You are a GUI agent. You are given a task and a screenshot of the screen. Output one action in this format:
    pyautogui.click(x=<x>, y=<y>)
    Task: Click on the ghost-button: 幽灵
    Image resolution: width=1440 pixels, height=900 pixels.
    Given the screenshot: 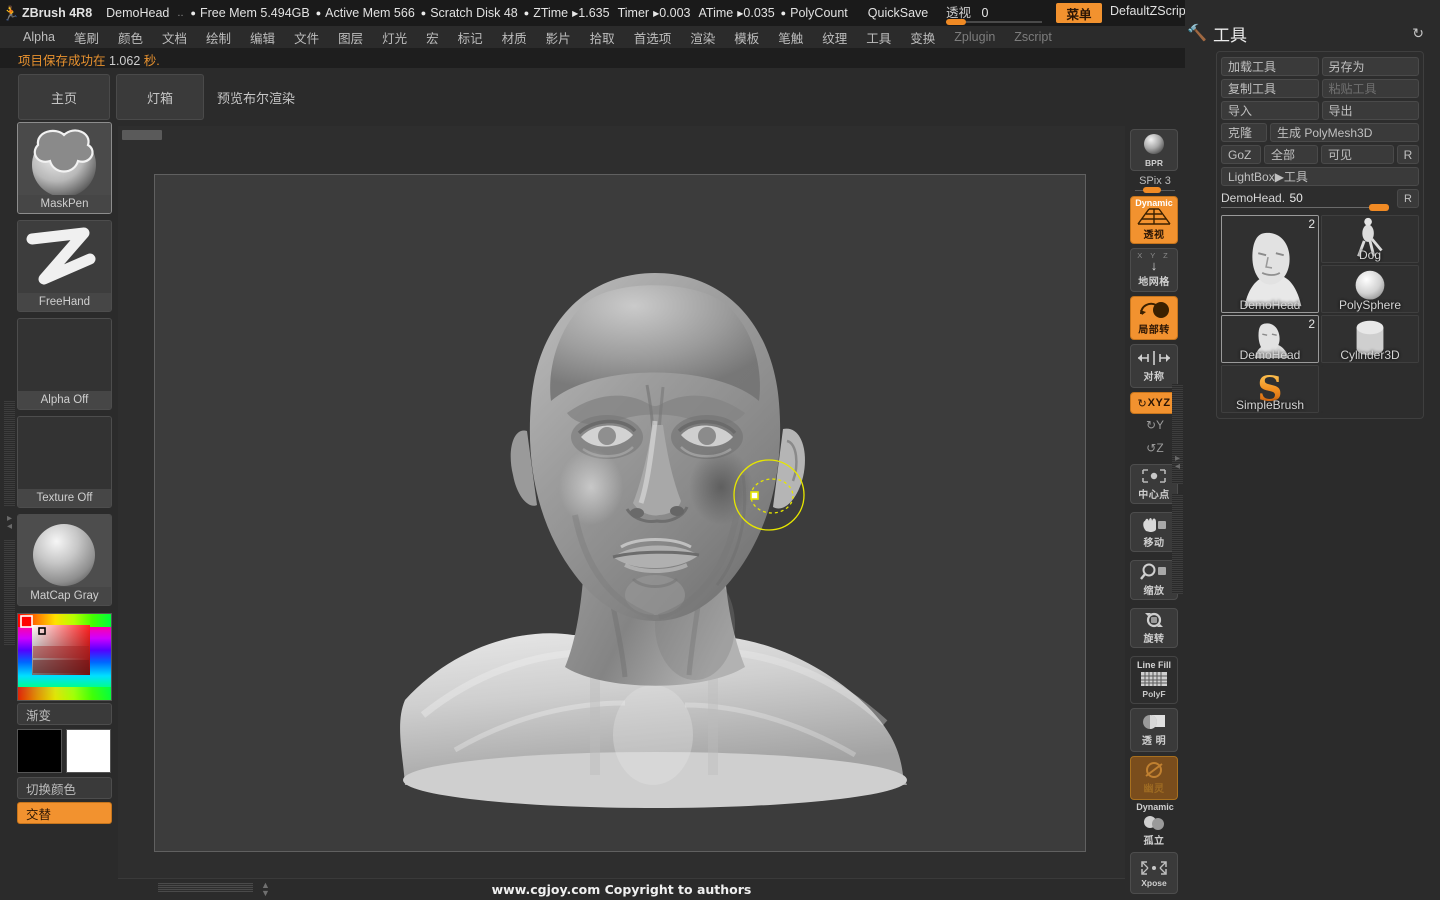 What is the action you would take?
    pyautogui.click(x=1154, y=778)
    